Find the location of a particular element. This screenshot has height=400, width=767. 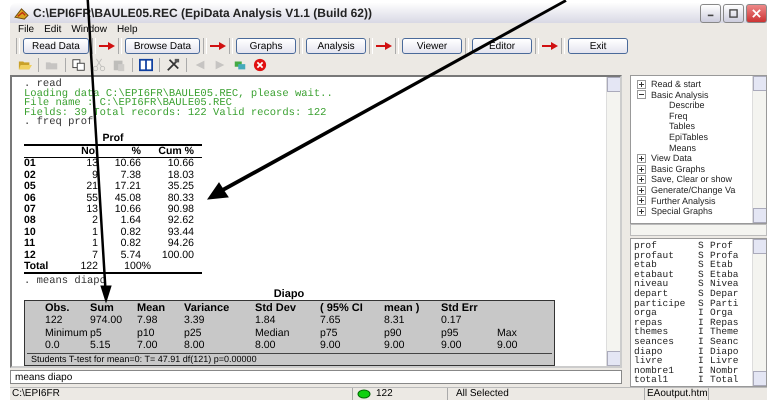

table-cell-text: 80.33 is located at coordinates (180, 198).